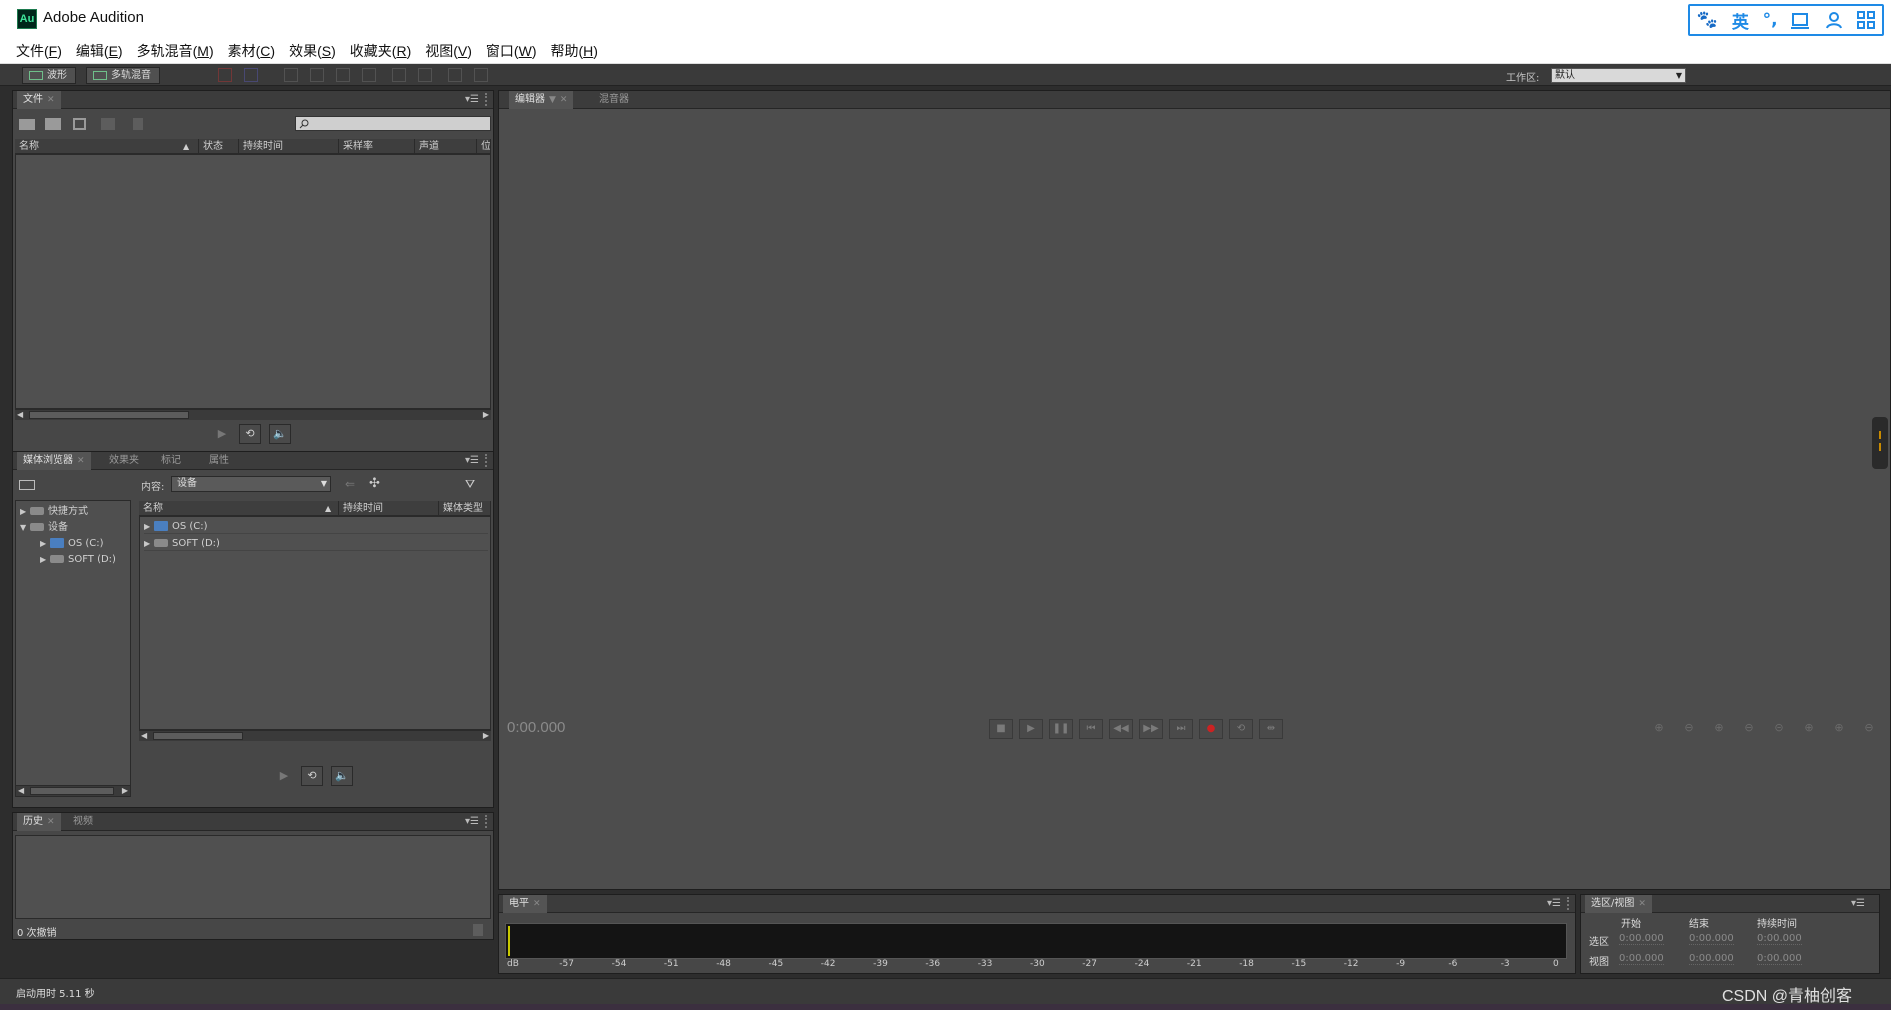  What do you see at coordinates (225, 75) in the screenshot?
I see `spectral-frequency-icon` at bounding box center [225, 75].